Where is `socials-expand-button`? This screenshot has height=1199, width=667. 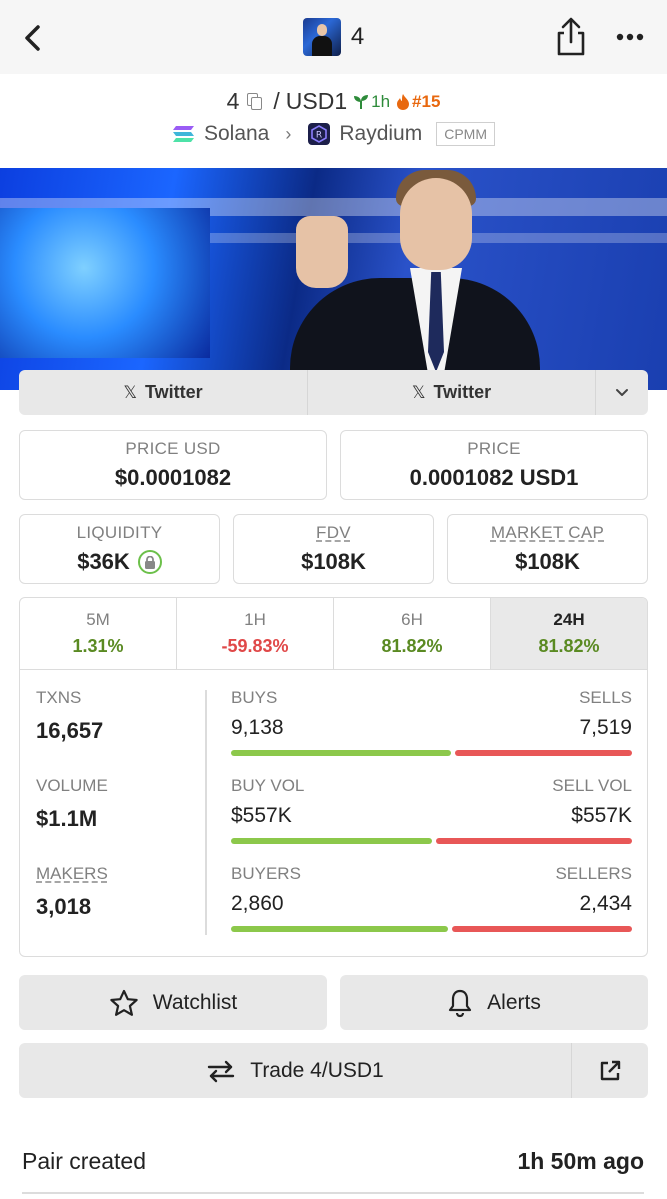 socials-expand-button is located at coordinates (621, 392).